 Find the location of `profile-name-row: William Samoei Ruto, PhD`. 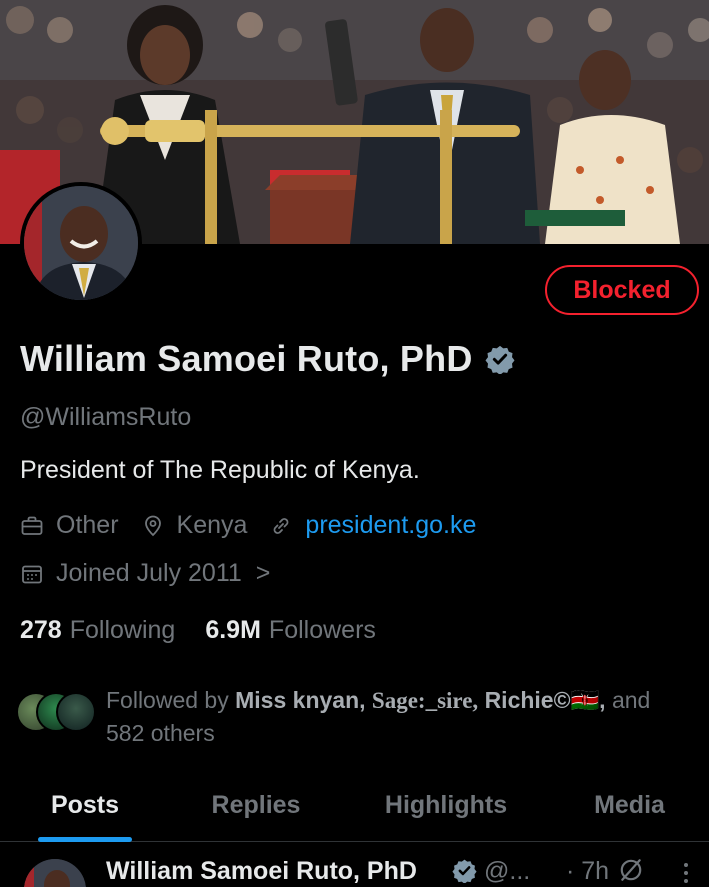

profile-name-row: William Samoei Ruto, PhD is located at coordinates (267, 359).